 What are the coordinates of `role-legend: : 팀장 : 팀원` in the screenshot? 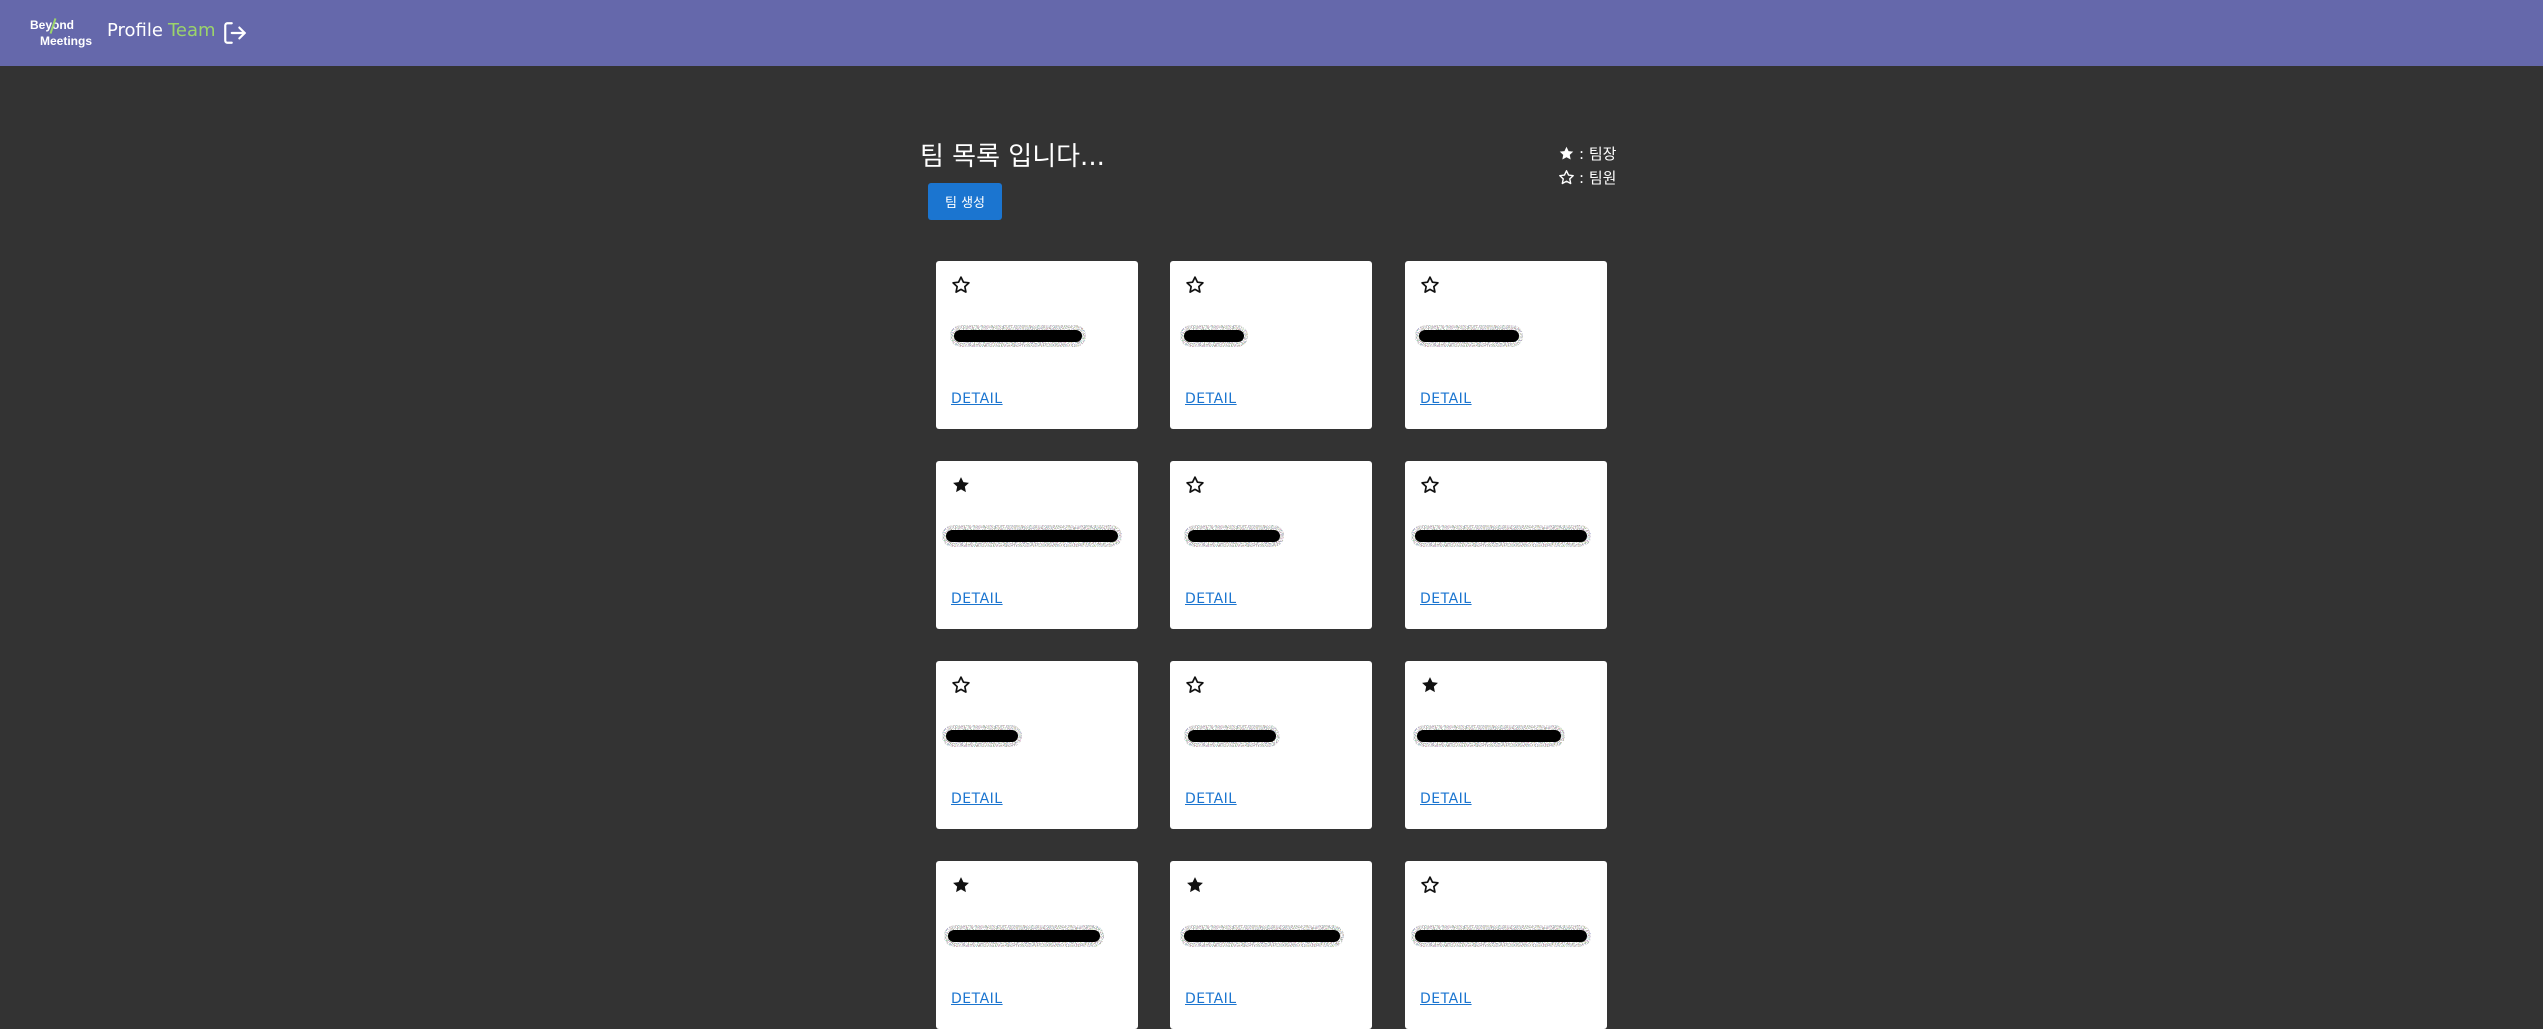 It's located at (1587, 165).